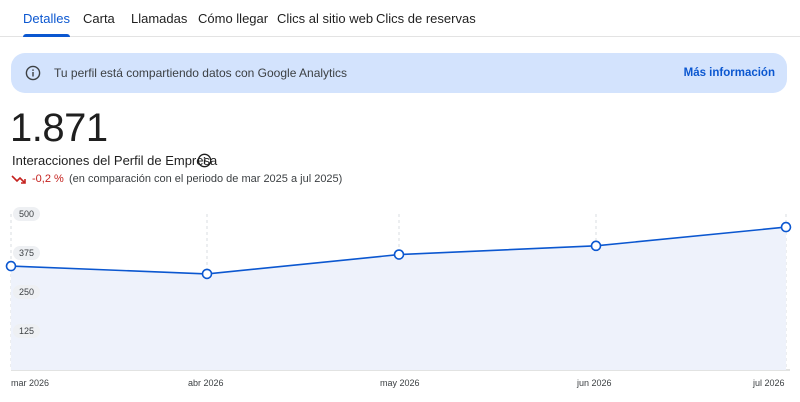 This screenshot has width=800, height=402. What do you see at coordinates (59, 128) in the screenshot?
I see `metric-value: 1.871` at bounding box center [59, 128].